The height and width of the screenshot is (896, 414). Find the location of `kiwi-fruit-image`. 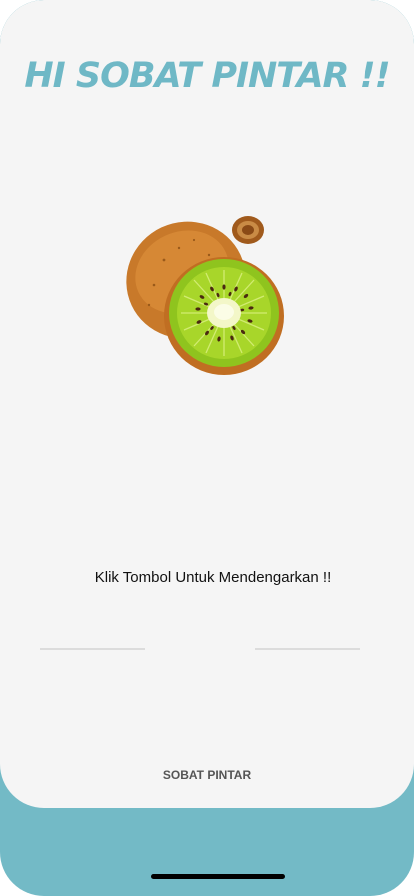

kiwi-fruit-image is located at coordinates (205, 295).